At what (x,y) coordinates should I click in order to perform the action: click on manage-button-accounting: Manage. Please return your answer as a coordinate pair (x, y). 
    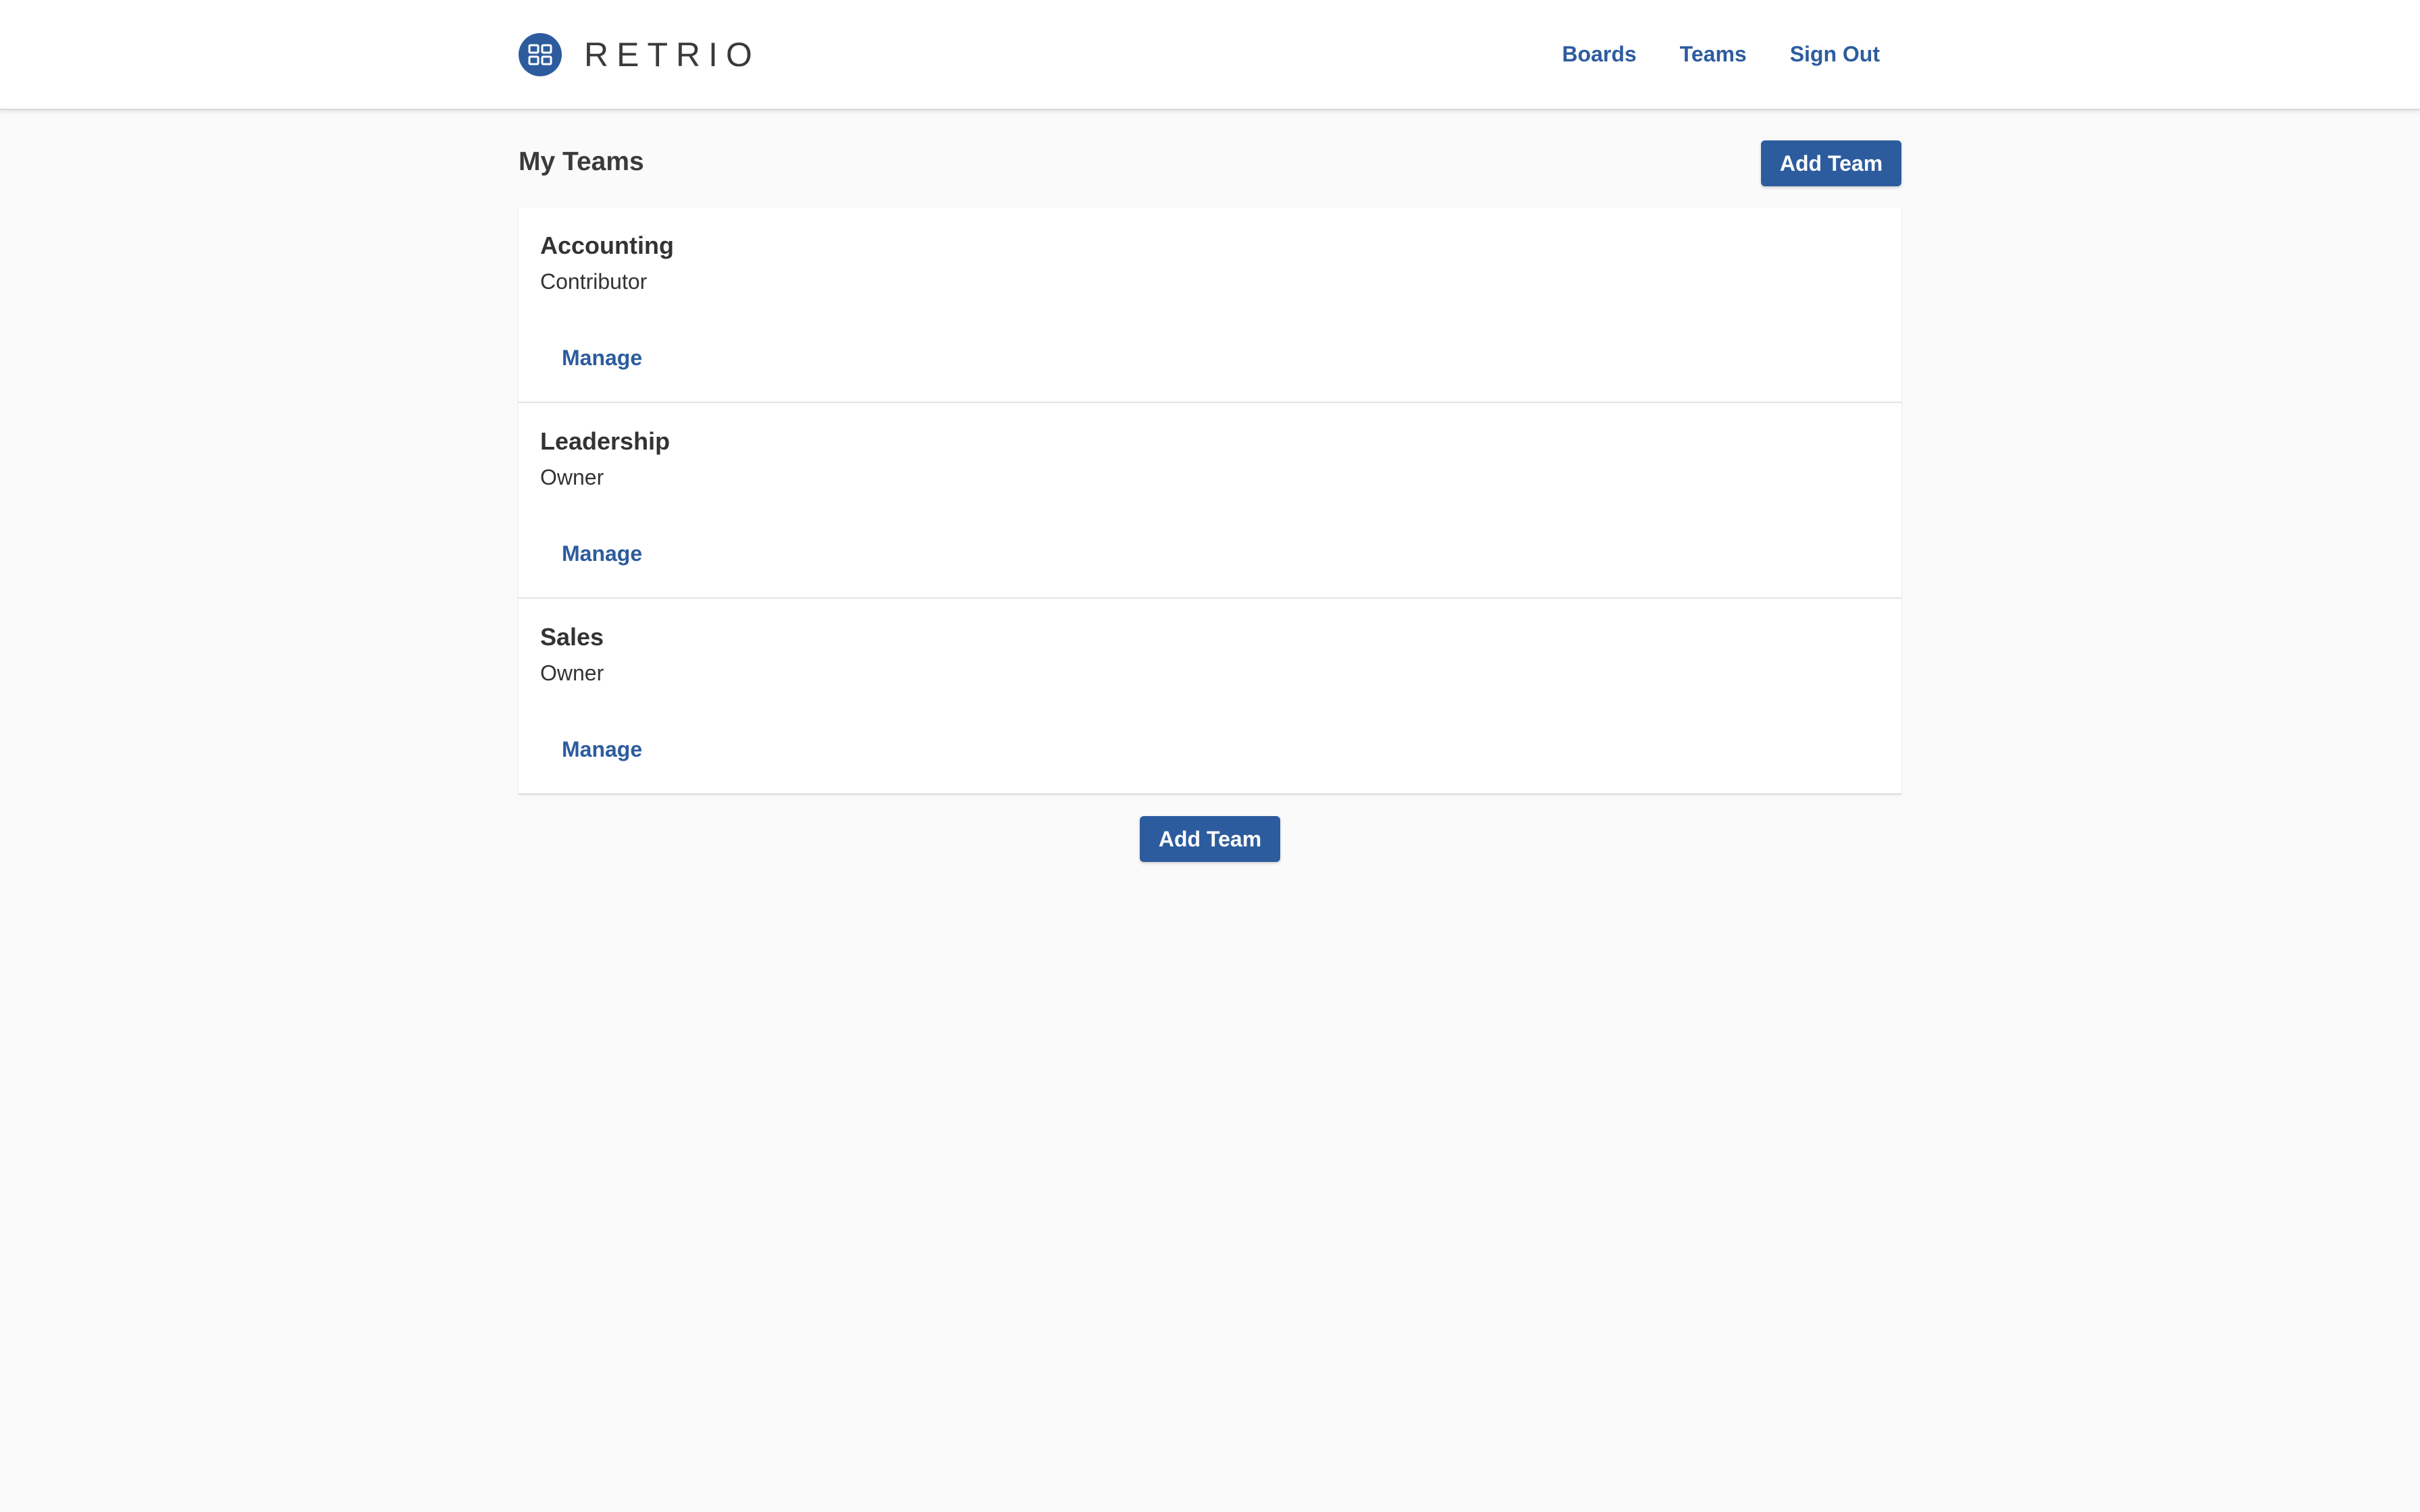
    Looking at the image, I should click on (602, 358).